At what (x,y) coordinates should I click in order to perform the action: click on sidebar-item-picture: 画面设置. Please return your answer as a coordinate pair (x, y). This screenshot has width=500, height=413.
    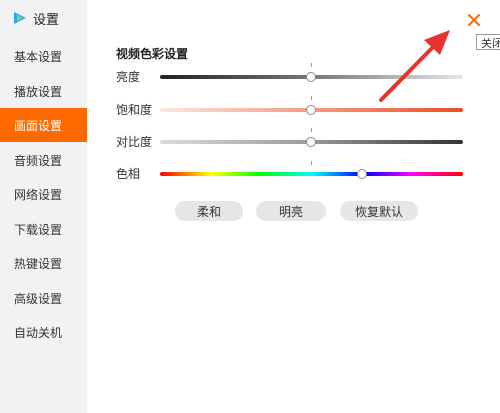
    Looking at the image, I should click on (43, 125).